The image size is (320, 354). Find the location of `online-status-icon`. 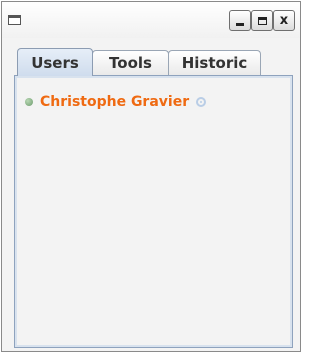

online-status-icon is located at coordinates (29, 102).